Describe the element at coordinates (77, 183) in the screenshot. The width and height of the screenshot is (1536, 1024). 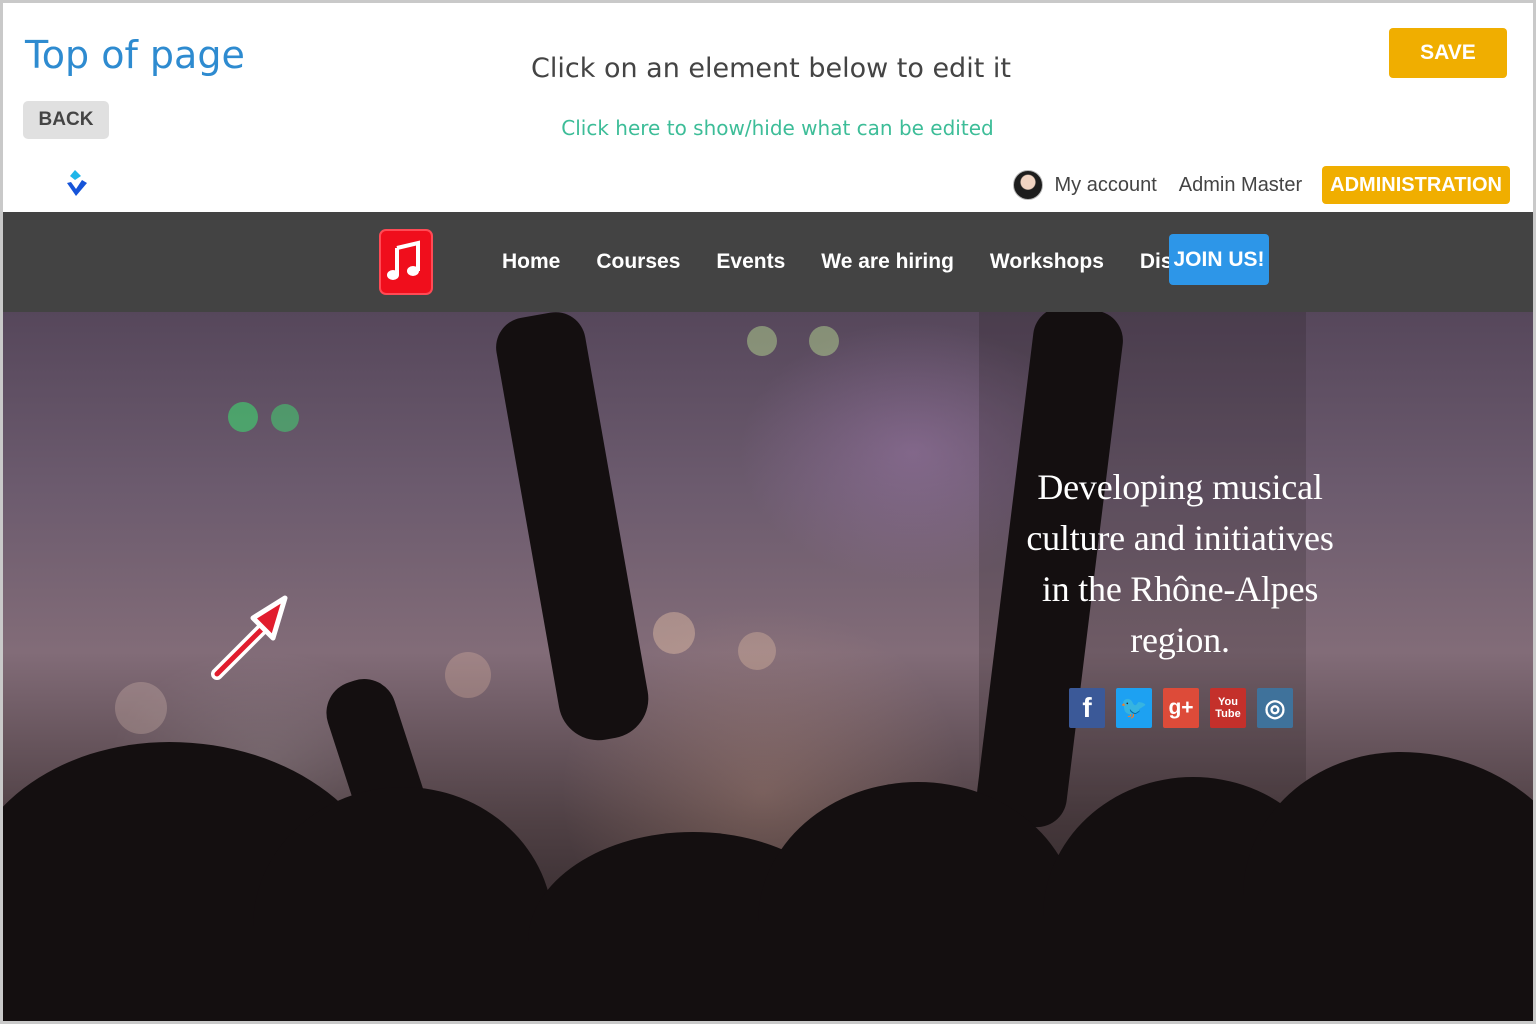
I see `brand-logo-icon` at that location.